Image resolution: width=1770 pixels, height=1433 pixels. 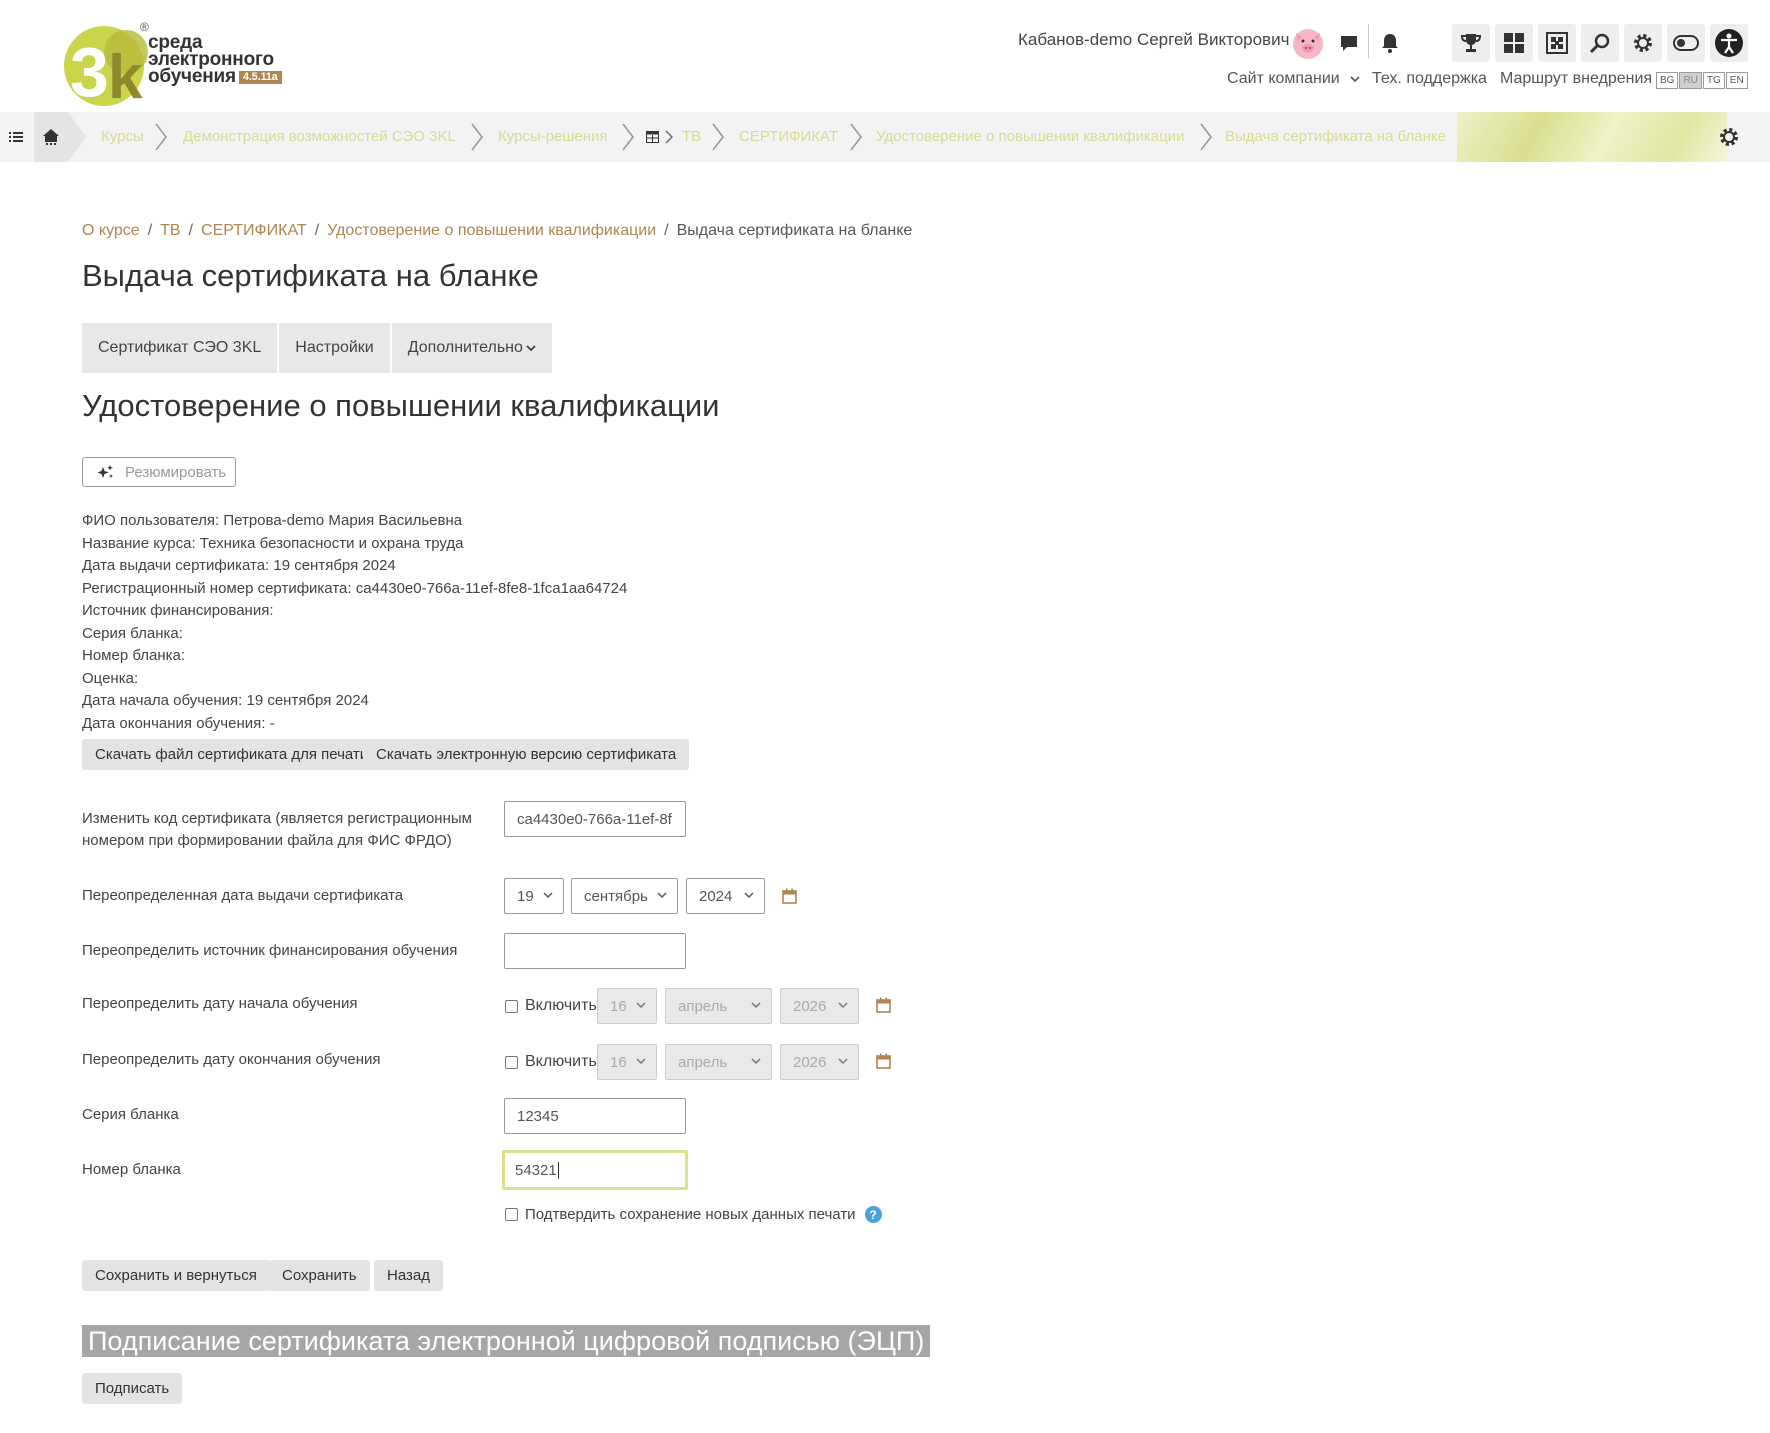 What do you see at coordinates (243, 895) in the screenshot?
I see `issue-date-label: Переопределенная дата выдачи сертификата` at bounding box center [243, 895].